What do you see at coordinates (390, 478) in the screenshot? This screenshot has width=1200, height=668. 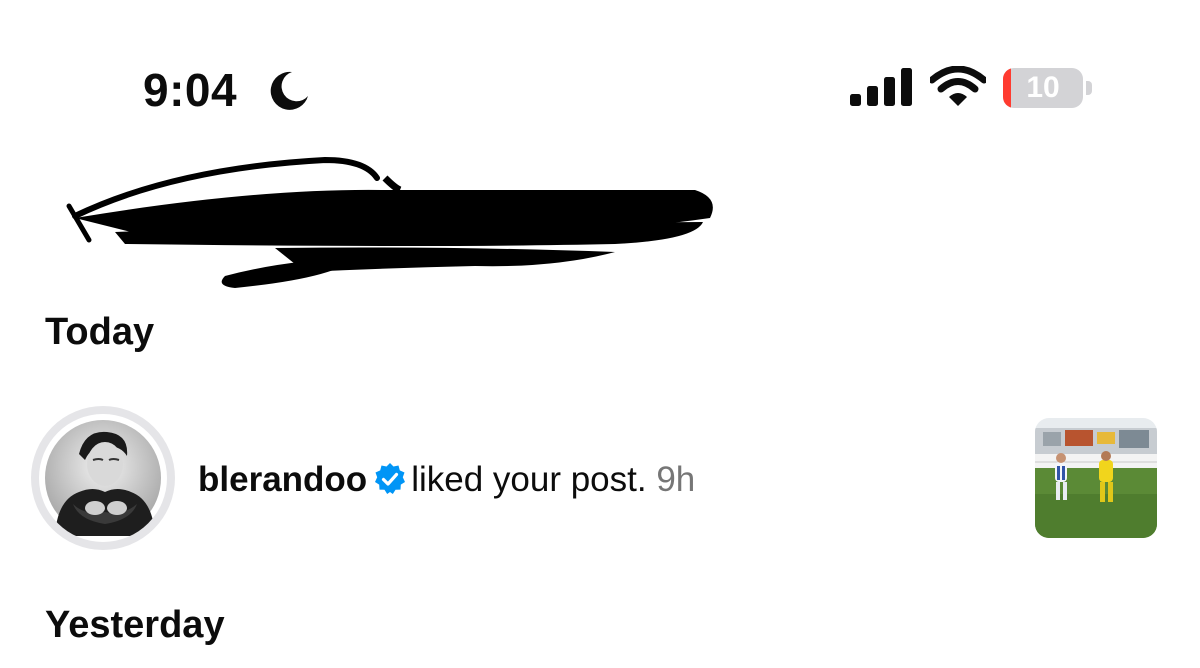 I see `verified-badge-icon` at bounding box center [390, 478].